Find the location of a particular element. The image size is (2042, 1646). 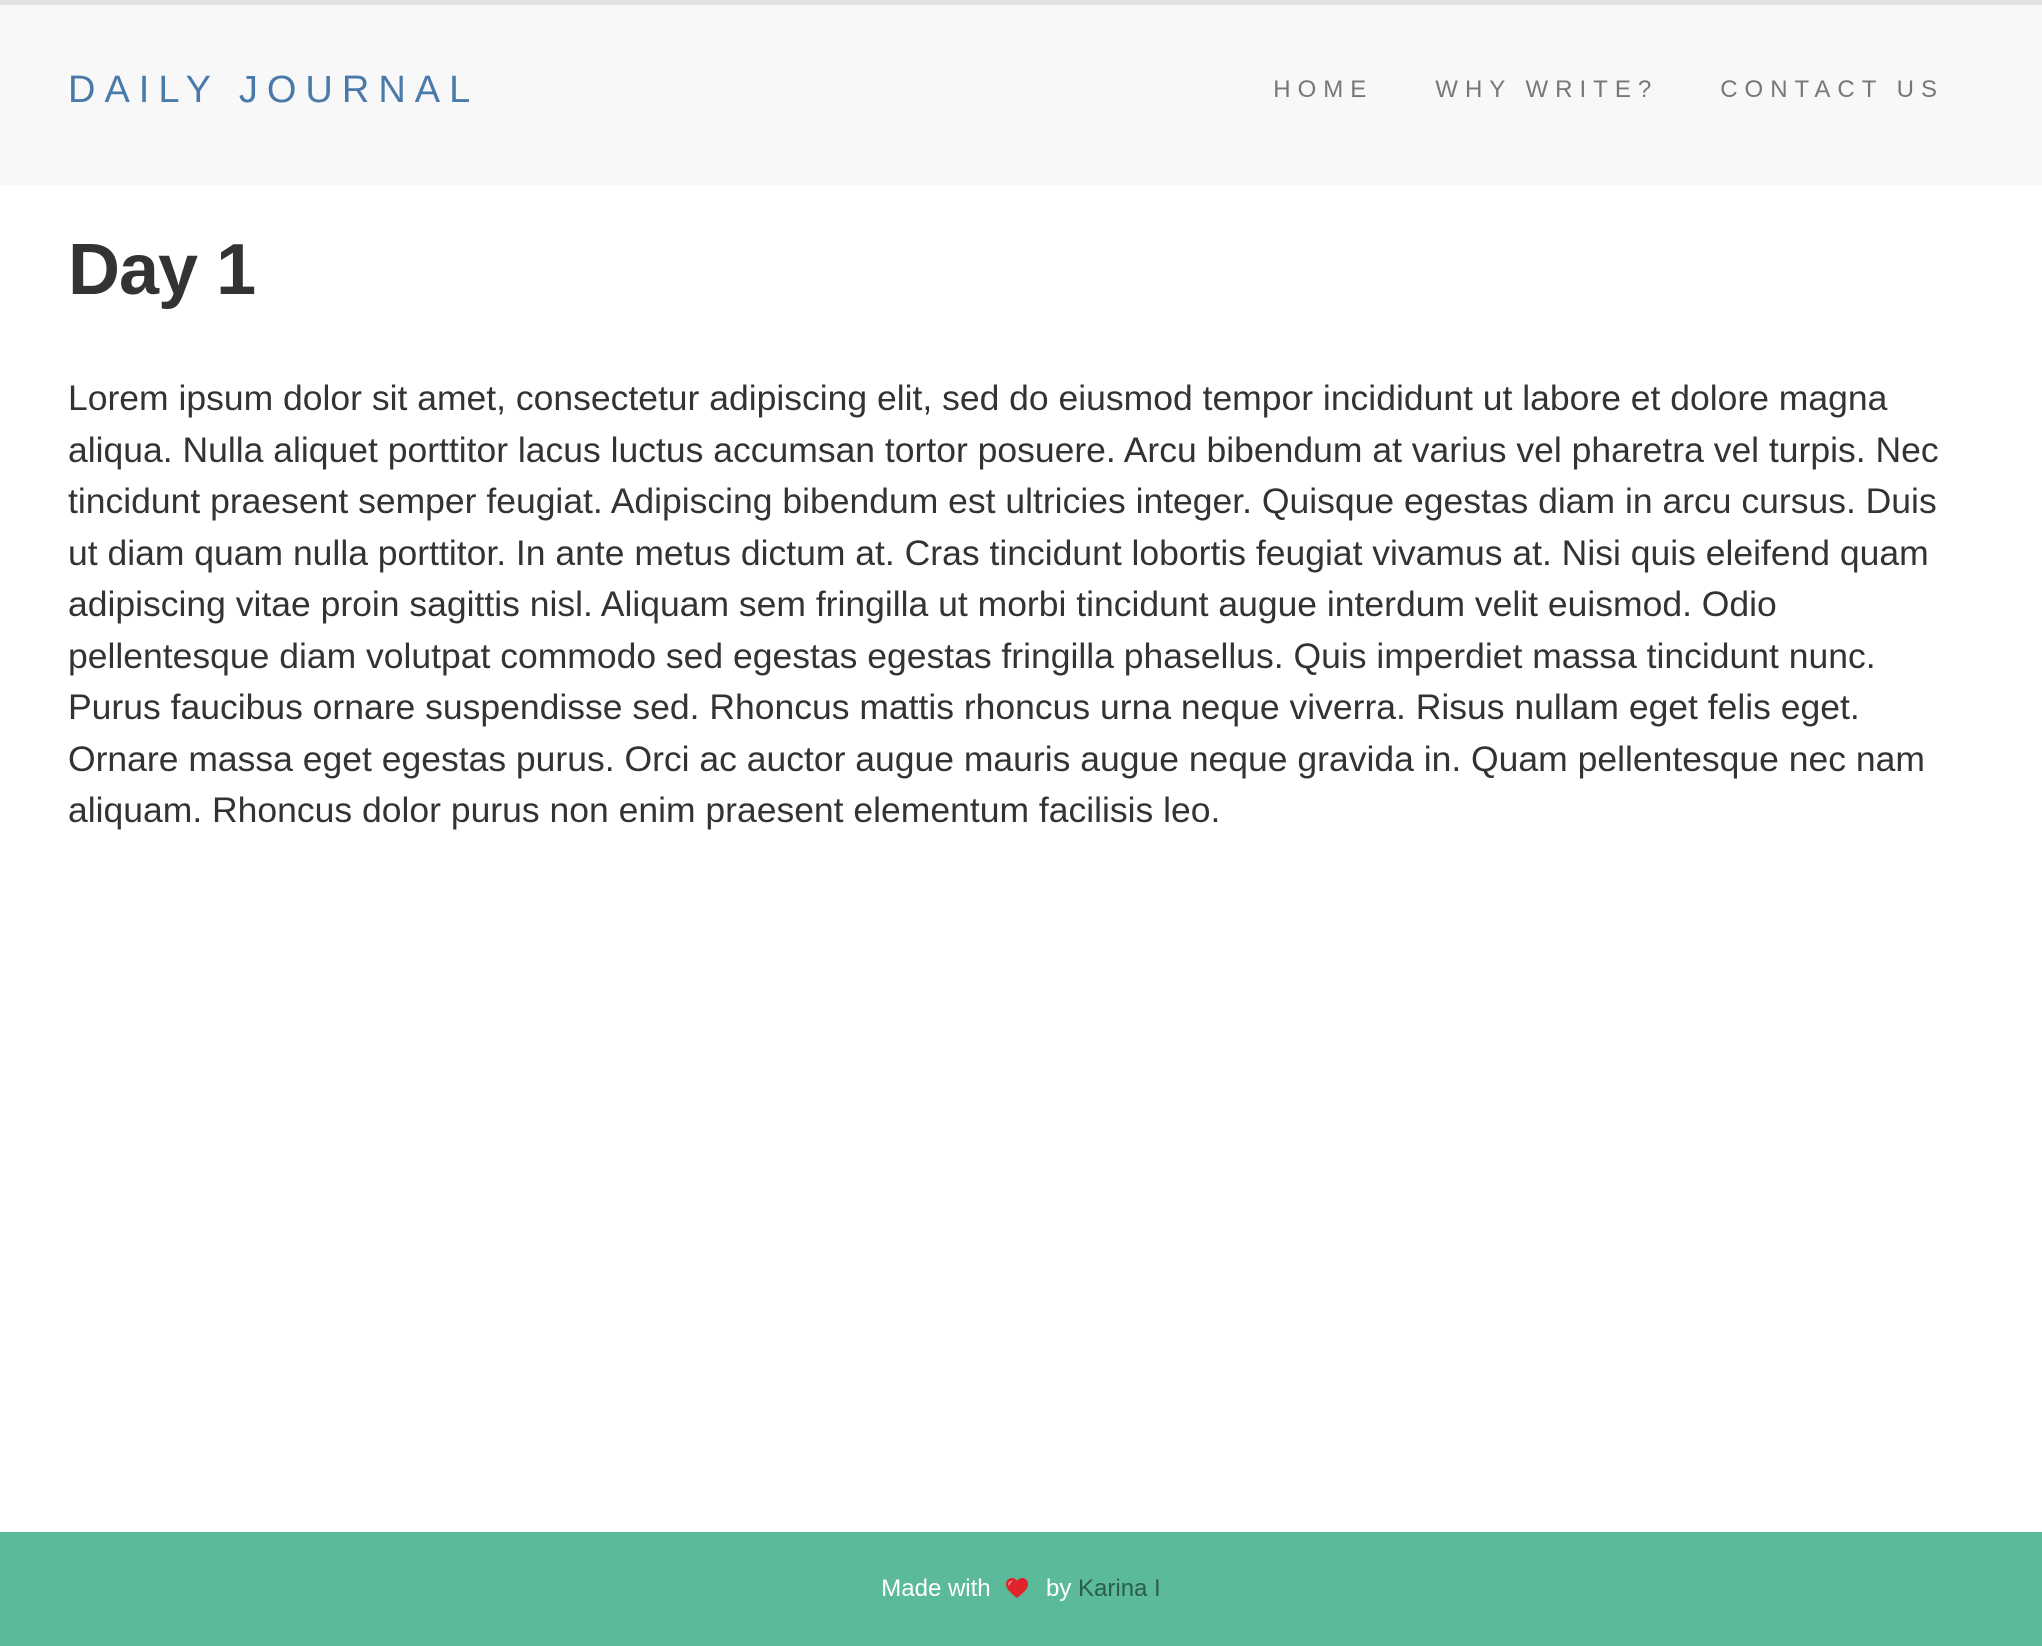

brand-link: DAILY JOURNAL is located at coordinates (273, 90).